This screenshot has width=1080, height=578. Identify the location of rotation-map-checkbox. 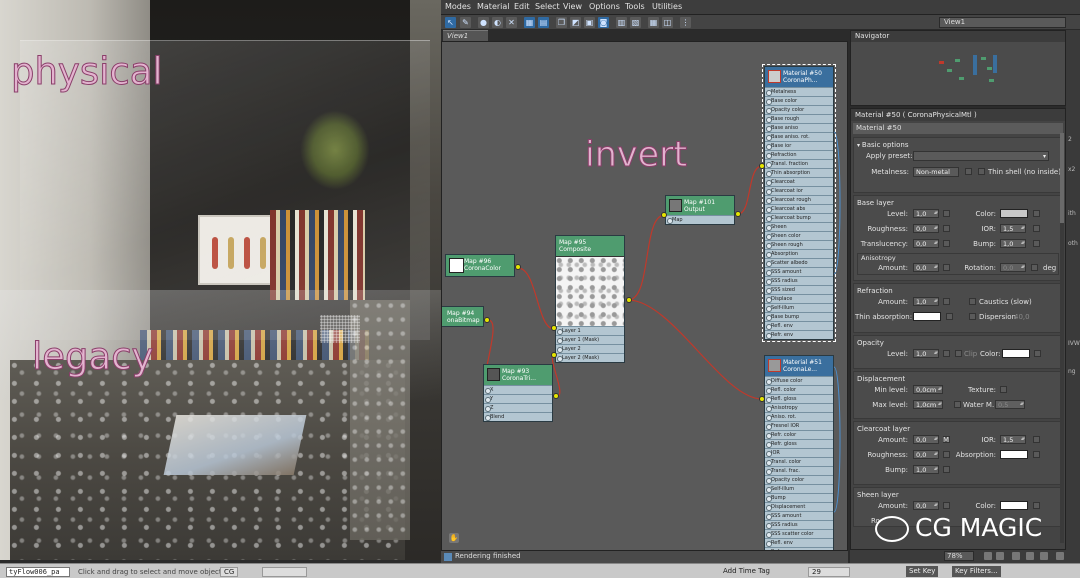
(1034, 267).